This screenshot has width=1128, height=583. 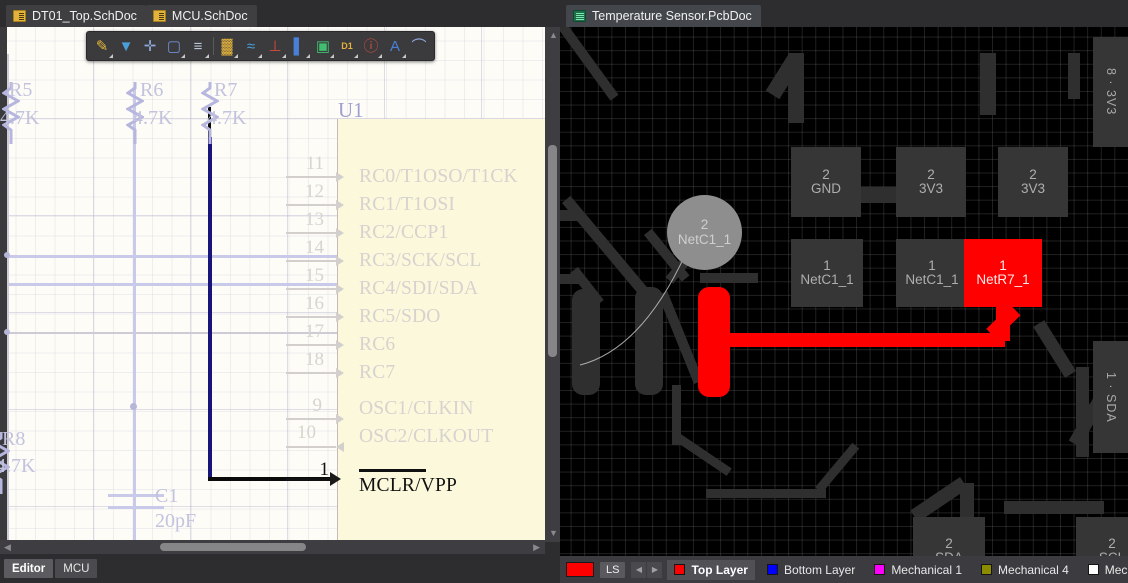 What do you see at coordinates (395, 46) in the screenshot?
I see `place-text-tool: A` at bounding box center [395, 46].